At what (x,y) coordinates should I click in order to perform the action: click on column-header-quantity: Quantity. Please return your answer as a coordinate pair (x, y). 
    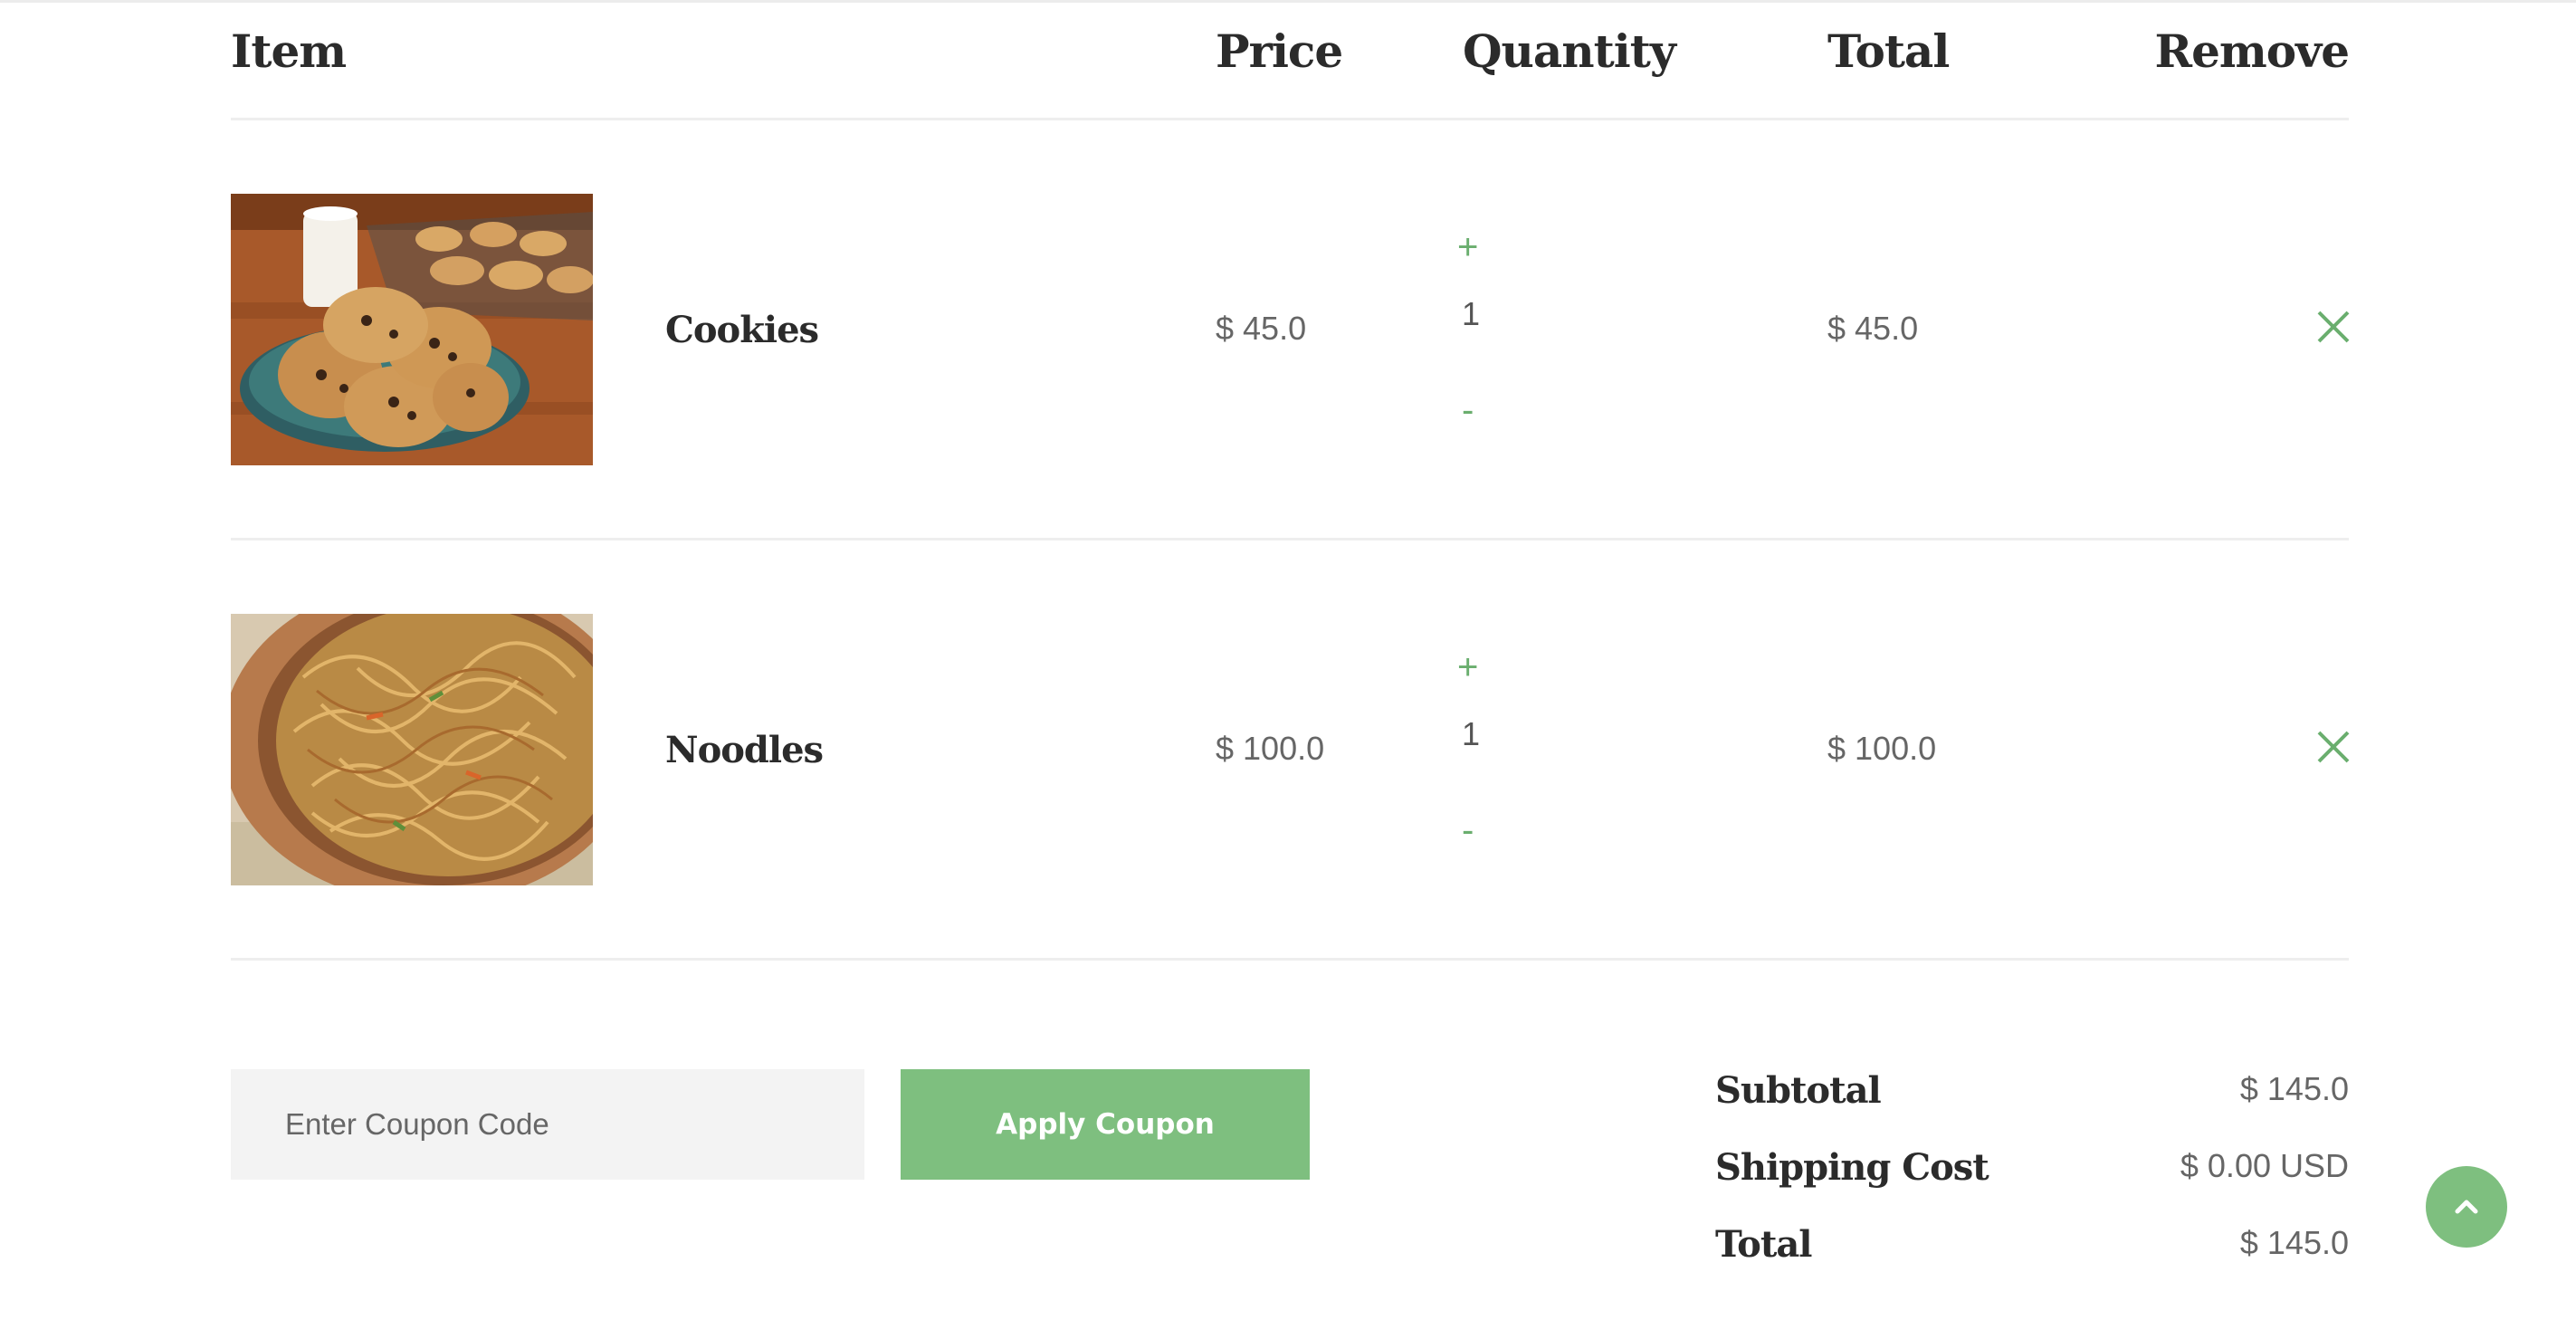
    Looking at the image, I should click on (1569, 51).